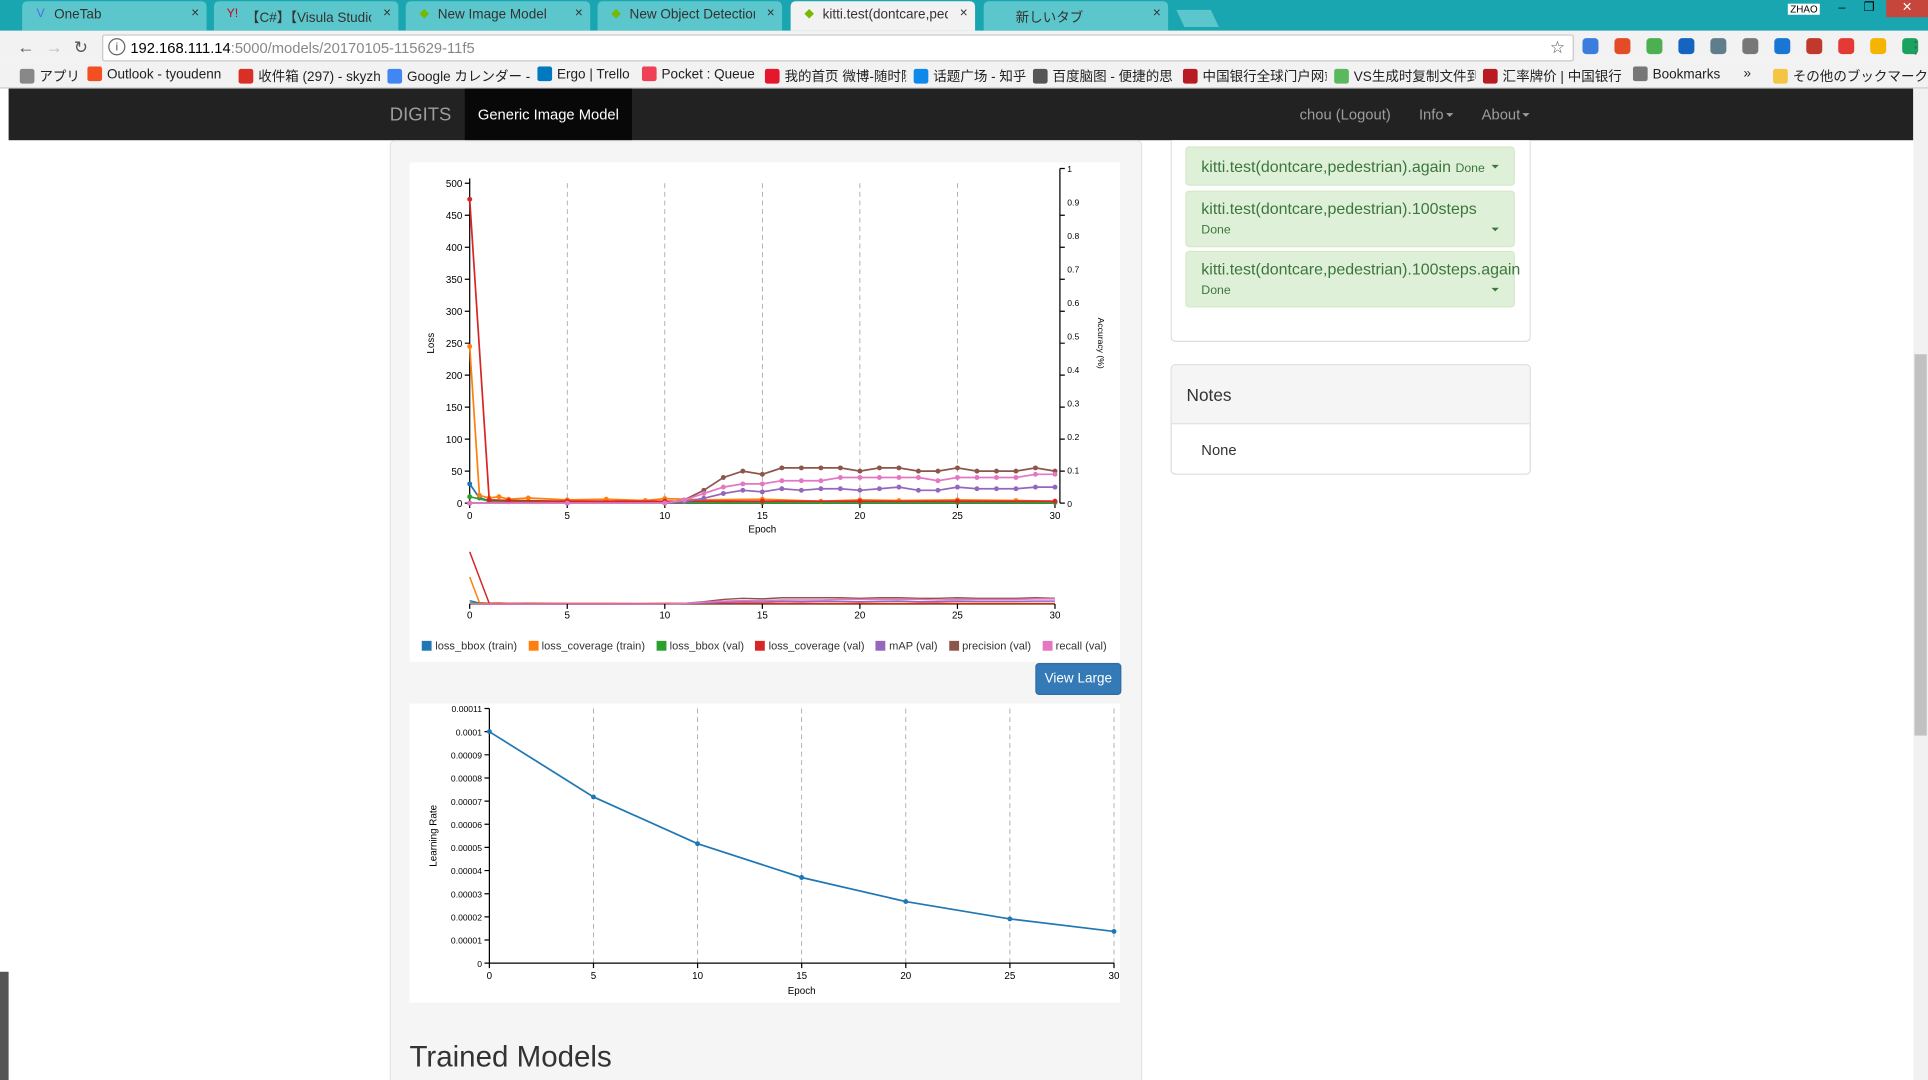 The image size is (1928, 1080). Describe the element at coordinates (883, 16) in the screenshot. I see `browser-tab: ◆ kitti.test(dontcare,ped ×` at that location.